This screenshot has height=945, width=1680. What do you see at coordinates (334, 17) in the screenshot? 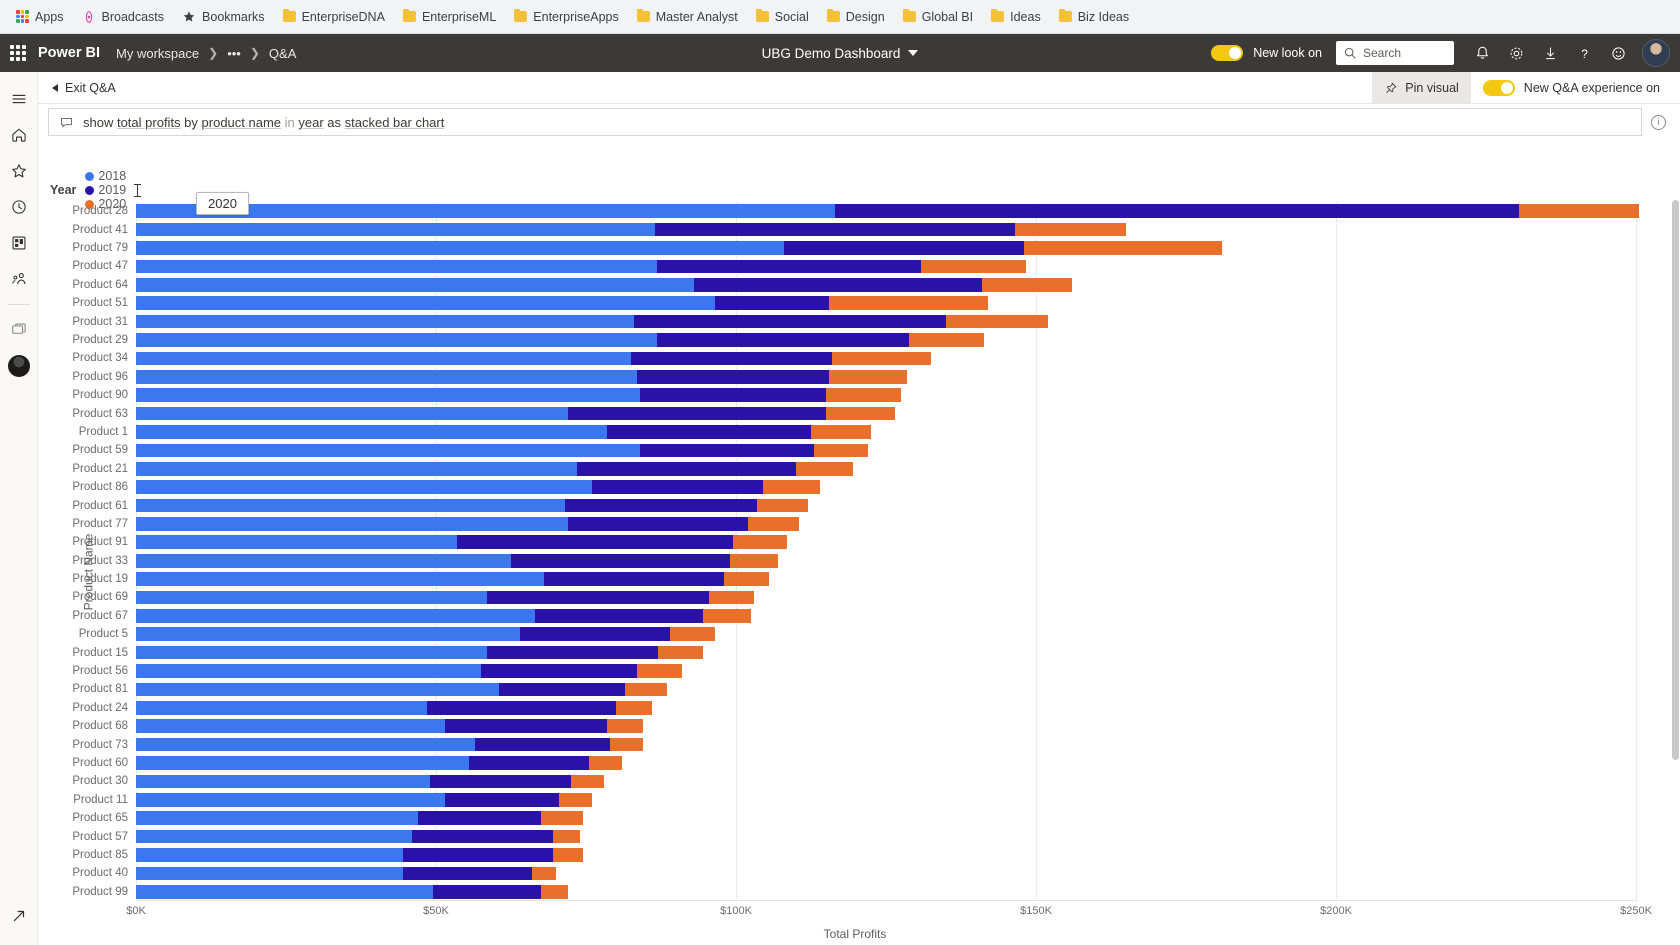
I see `bookmark-enterprisedna: EnterpriseDNA` at bounding box center [334, 17].